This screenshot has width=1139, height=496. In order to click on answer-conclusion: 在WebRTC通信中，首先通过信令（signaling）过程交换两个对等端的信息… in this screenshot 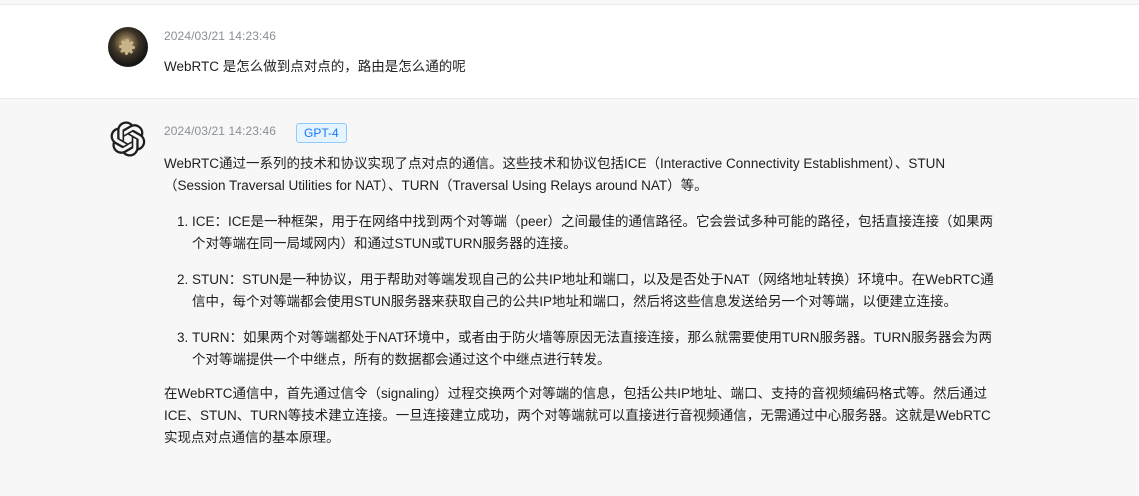, I will do `click(577, 415)`.